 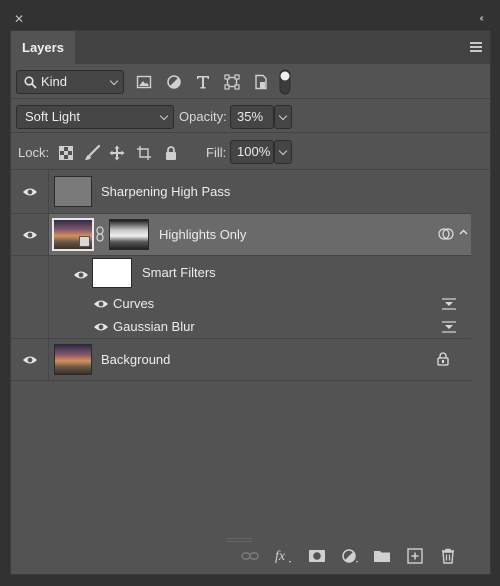 I want to click on fill-slider-toggle, so click(x=283, y=152).